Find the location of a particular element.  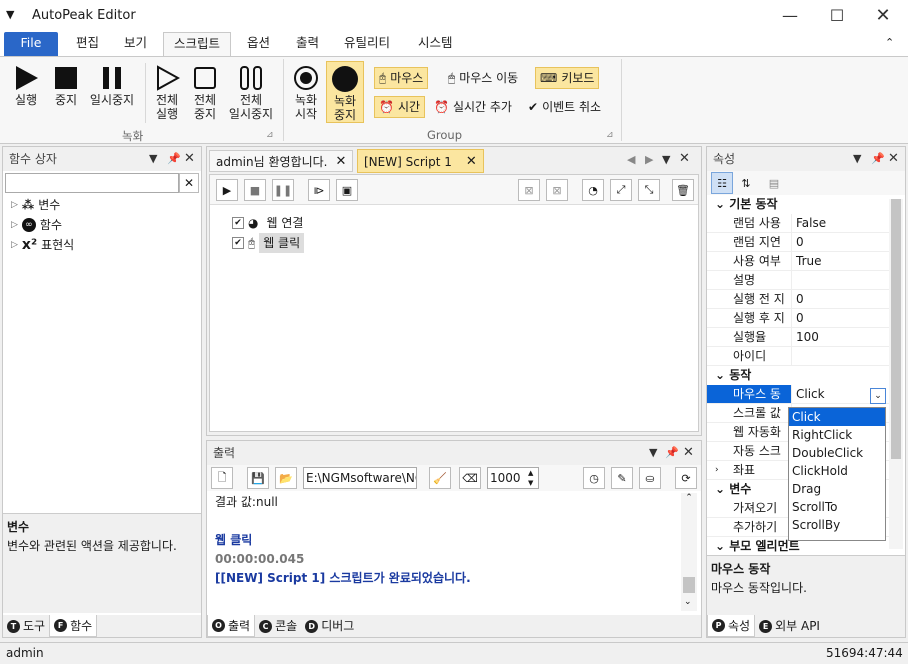

new-file-icon: 🗋 is located at coordinates (222, 478).